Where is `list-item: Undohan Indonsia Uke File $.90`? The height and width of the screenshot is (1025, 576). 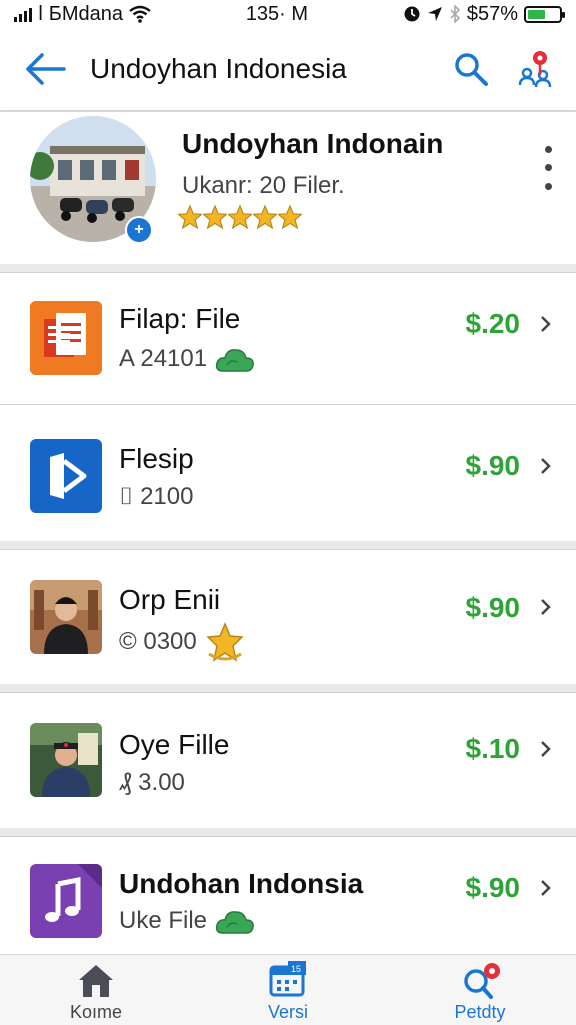 list-item: Undohan Indonsia Uke File $.90 is located at coordinates (288, 895).